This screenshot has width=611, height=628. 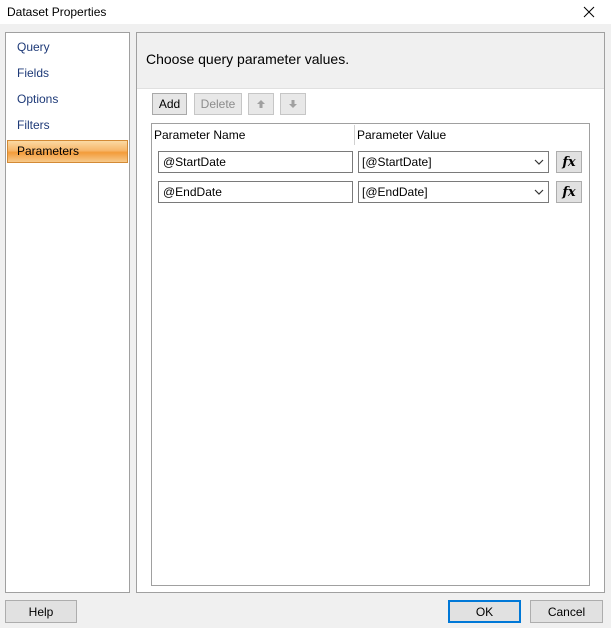 I want to click on nav-item-label: Fields, so click(x=33, y=73).